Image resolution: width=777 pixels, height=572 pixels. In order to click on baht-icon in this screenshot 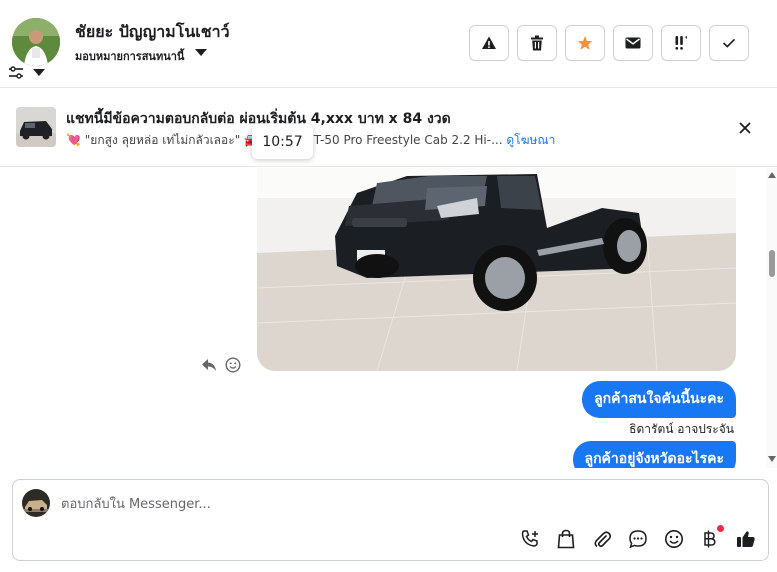, I will do `click(710, 539)`.